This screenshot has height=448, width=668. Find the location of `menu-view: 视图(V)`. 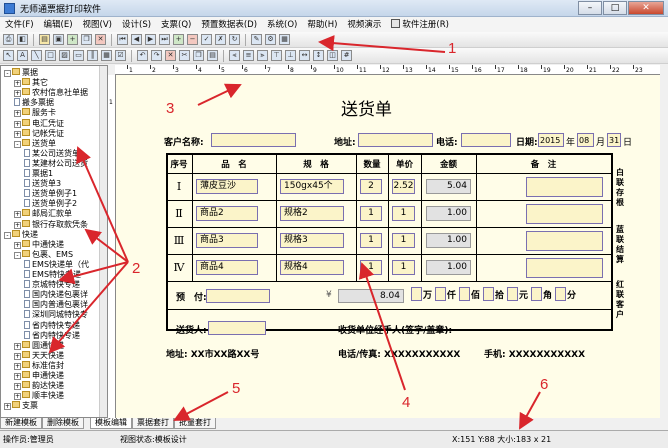

menu-view: 视图(V) is located at coordinates (97, 24).